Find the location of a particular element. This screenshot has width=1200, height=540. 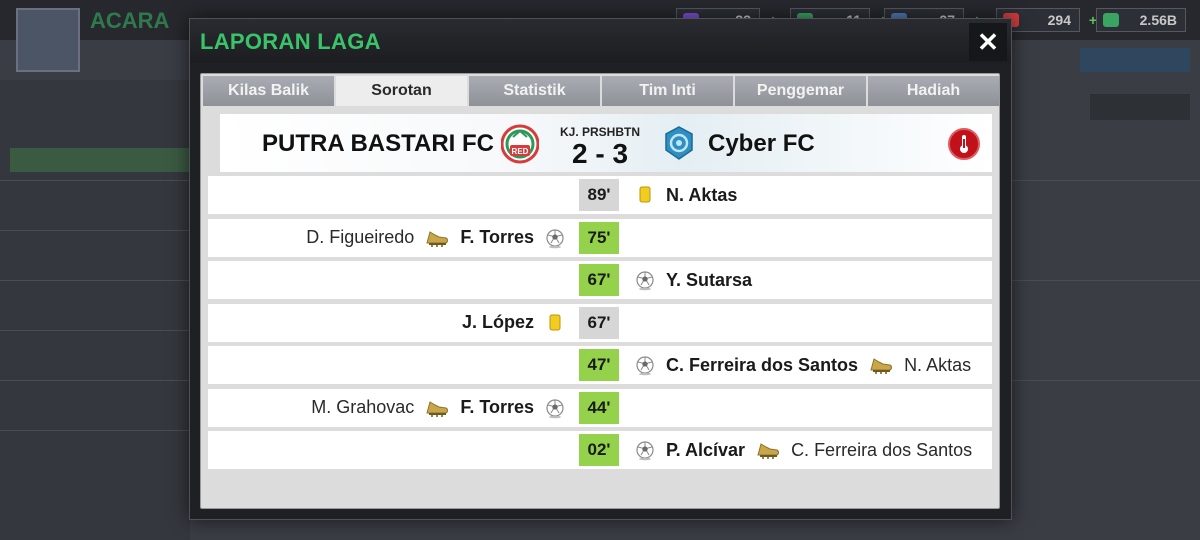

tab-statistik: Statistik is located at coordinates (534, 91).